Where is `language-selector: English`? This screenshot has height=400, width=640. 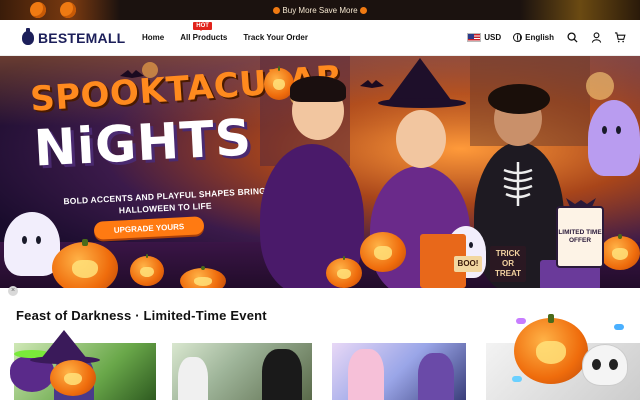 language-selector: English is located at coordinates (533, 37).